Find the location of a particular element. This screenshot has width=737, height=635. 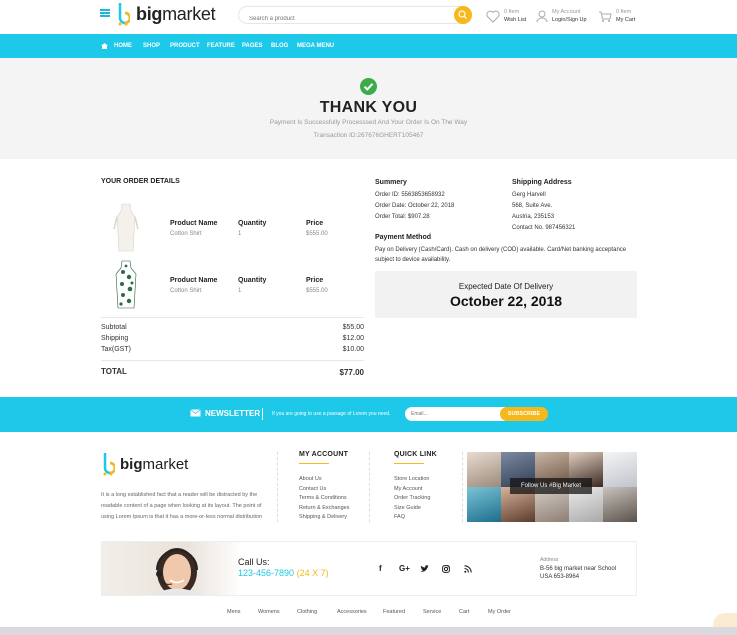

user-icon is located at coordinates (542, 16).